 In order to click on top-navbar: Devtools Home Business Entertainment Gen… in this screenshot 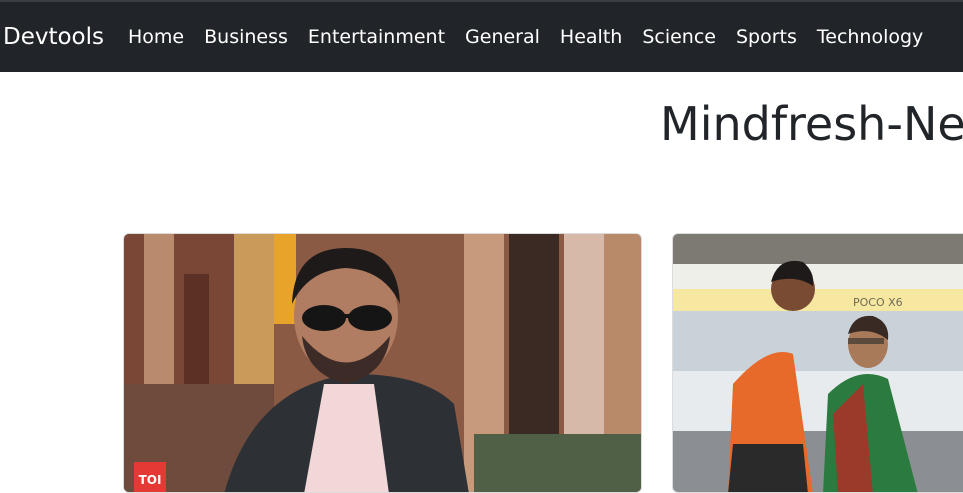, I will do `click(481, 36)`.